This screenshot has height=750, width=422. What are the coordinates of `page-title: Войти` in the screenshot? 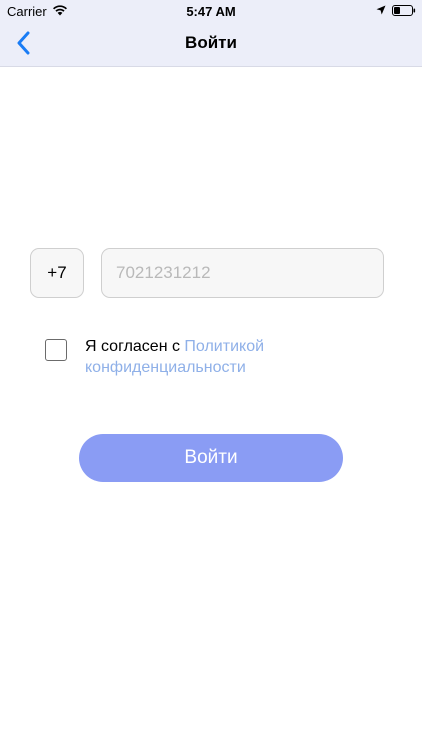 It's located at (211, 42).